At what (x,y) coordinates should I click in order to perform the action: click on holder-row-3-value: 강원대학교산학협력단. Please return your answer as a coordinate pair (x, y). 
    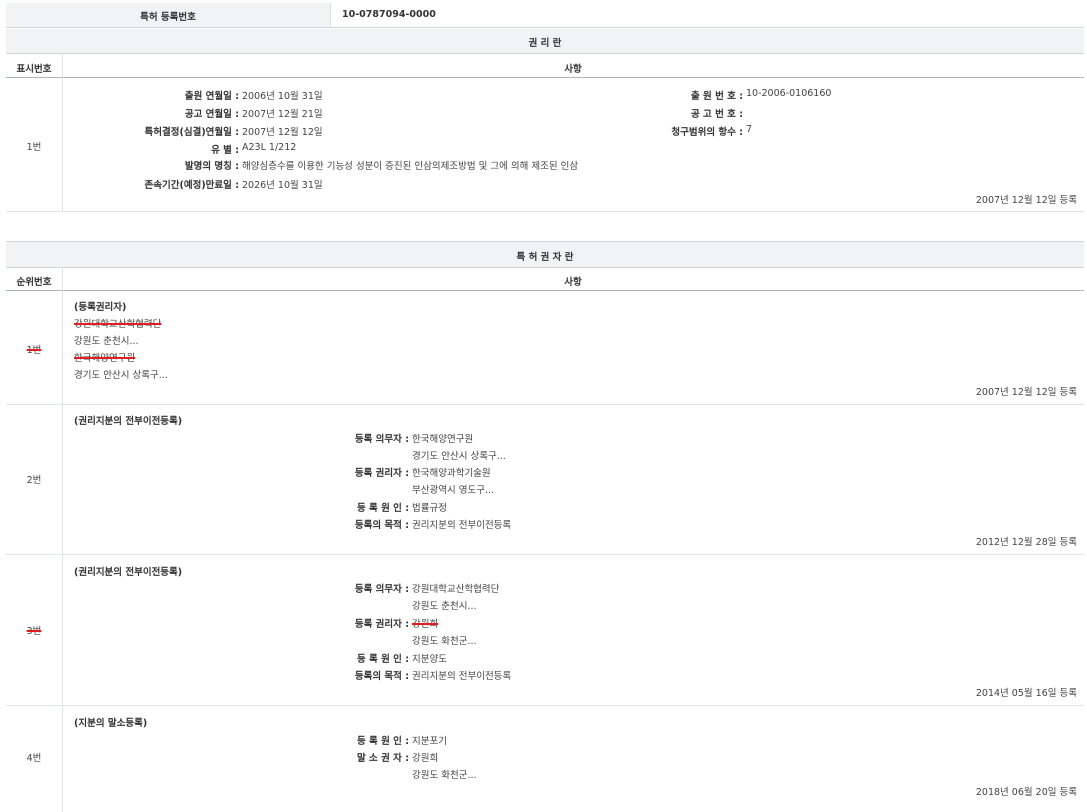
    Looking at the image, I should click on (455, 588).